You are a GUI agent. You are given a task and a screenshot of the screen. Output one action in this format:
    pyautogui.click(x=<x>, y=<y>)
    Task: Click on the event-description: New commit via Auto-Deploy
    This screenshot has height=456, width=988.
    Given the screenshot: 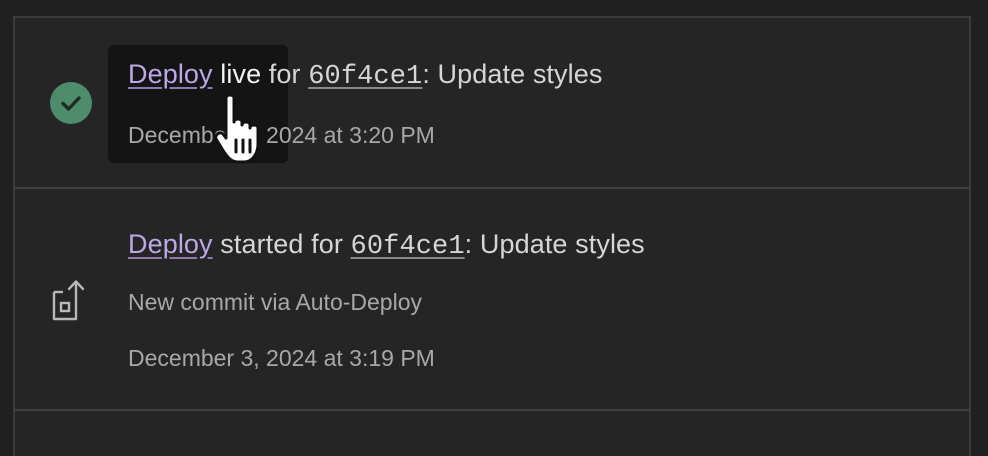 What is the action you would take?
    pyautogui.click(x=275, y=302)
    